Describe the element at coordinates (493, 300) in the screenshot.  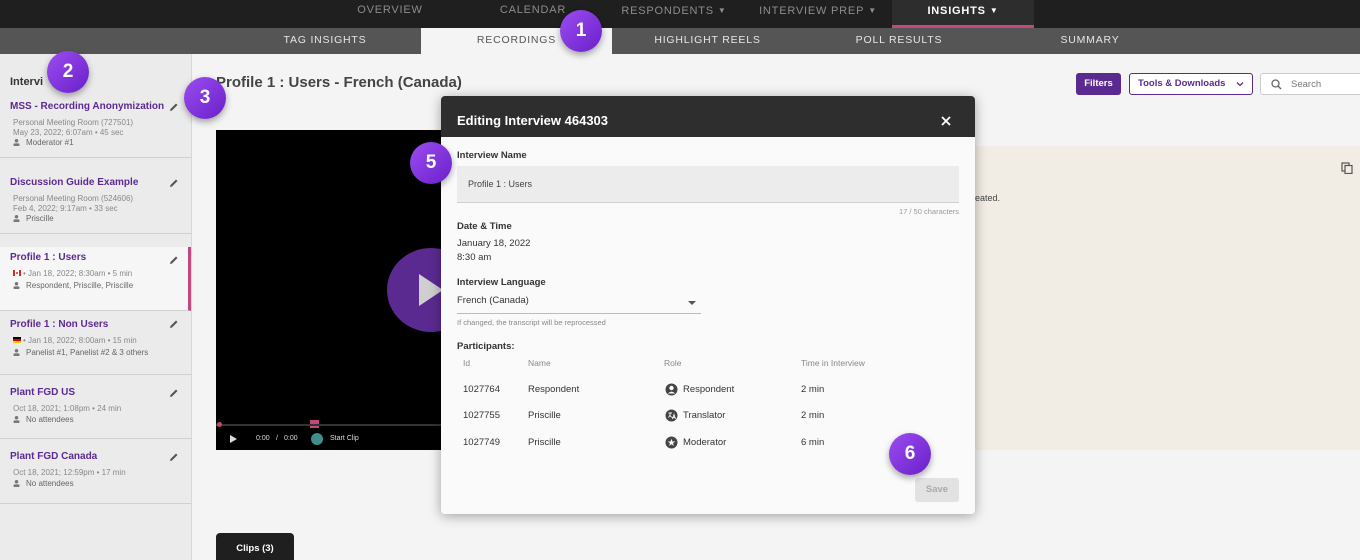
I see `language-value: French (Canada)` at that location.